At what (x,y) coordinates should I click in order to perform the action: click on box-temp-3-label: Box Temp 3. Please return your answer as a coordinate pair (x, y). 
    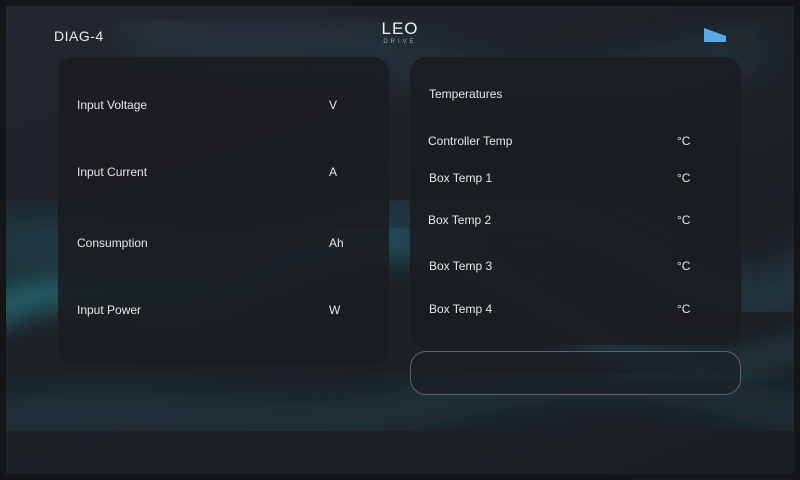
    Looking at the image, I should click on (461, 266).